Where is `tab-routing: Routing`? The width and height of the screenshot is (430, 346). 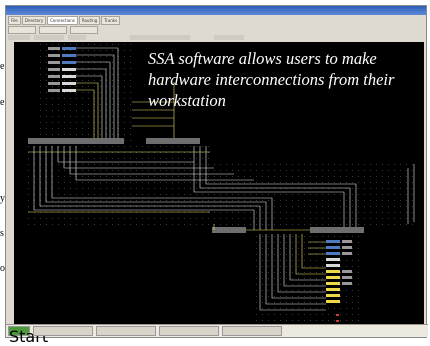 tab-routing: Routing is located at coordinates (89, 20).